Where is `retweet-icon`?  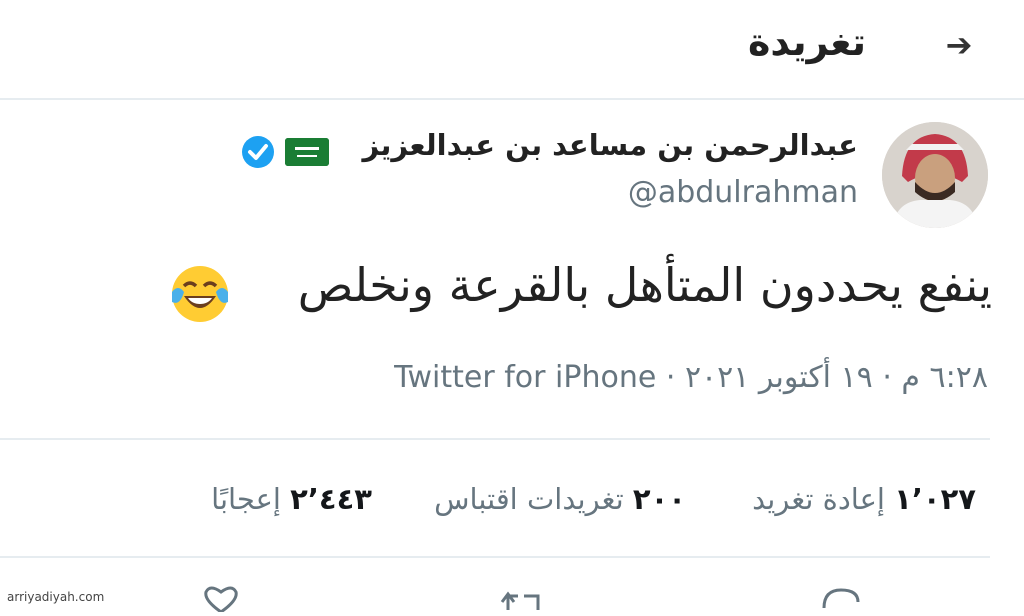 retweet-icon is located at coordinates (520, 600).